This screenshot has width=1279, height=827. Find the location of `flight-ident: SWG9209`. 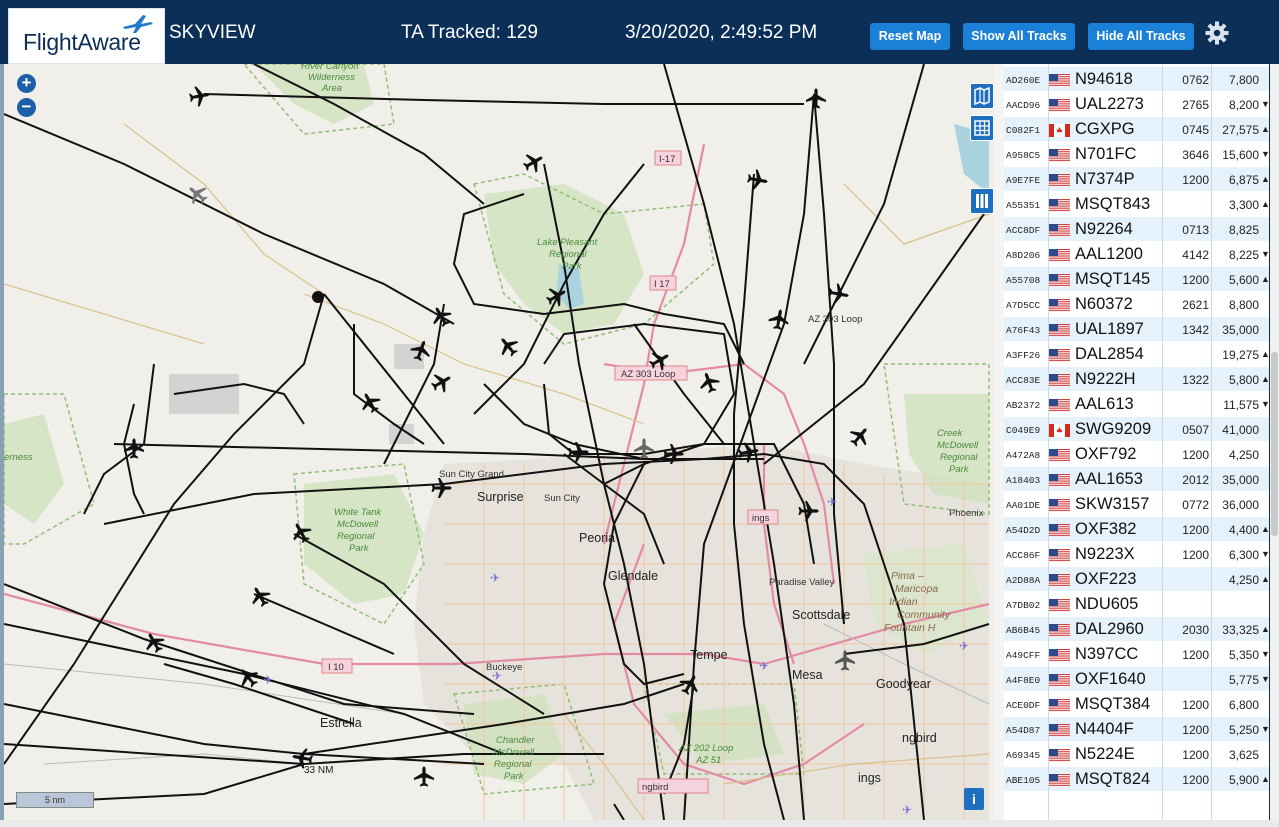

flight-ident: SWG9209 is located at coordinates (1113, 429).